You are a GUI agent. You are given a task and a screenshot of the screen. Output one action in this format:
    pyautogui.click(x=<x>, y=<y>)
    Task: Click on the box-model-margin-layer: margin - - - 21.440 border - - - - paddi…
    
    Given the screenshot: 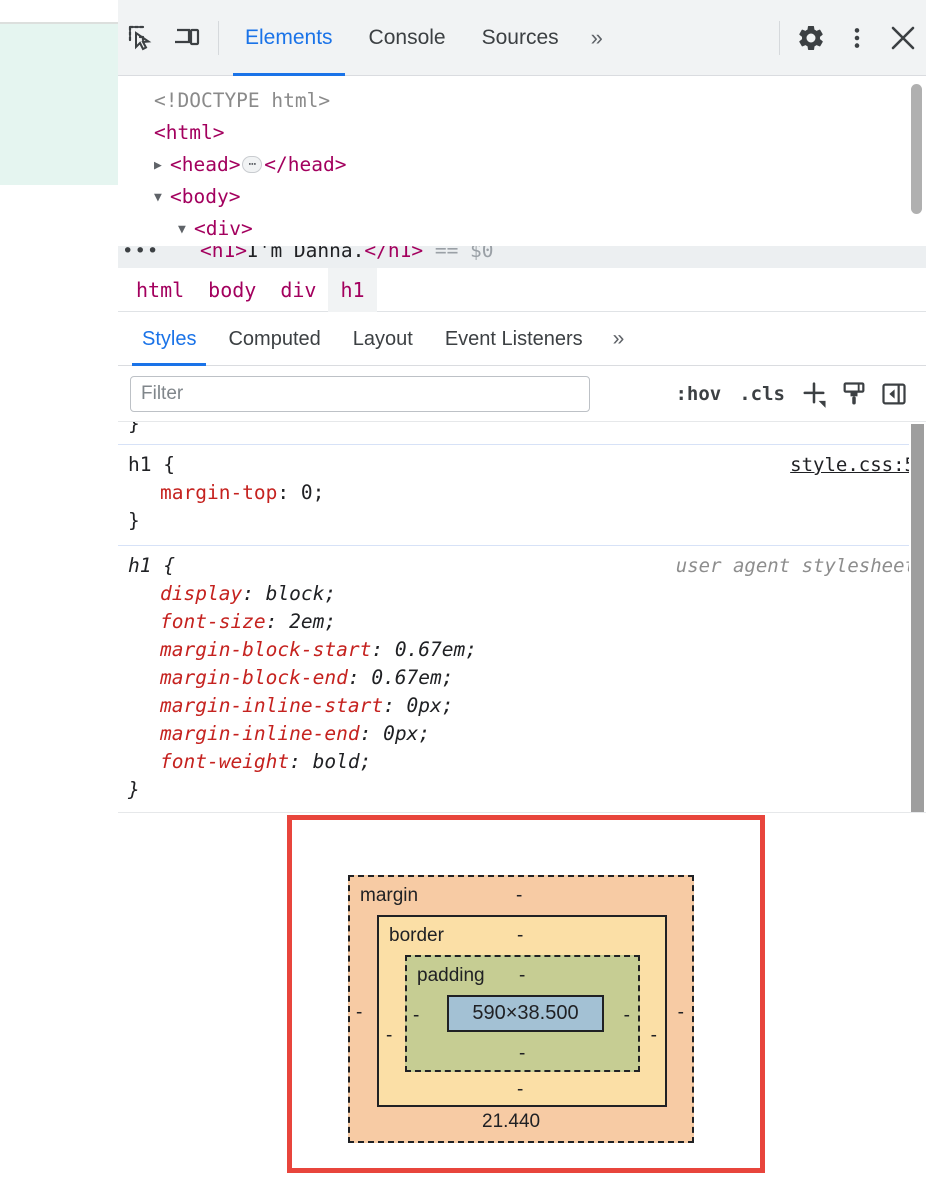 What is the action you would take?
    pyautogui.click(x=521, y=1009)
    